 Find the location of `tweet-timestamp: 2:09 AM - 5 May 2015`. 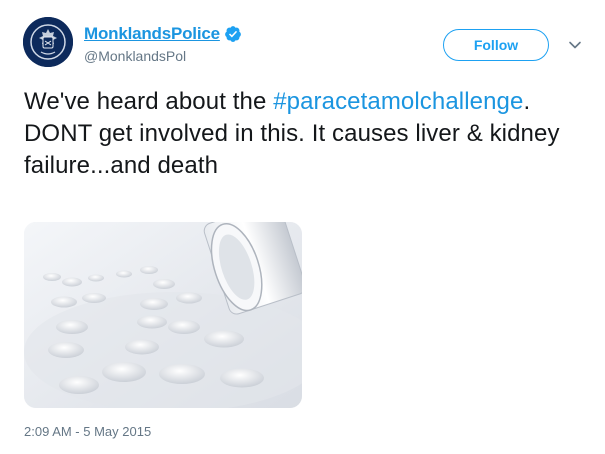

tweet-timestamp: 2:09 AM - 5 May 2015 is located at coordinates (87, 431).